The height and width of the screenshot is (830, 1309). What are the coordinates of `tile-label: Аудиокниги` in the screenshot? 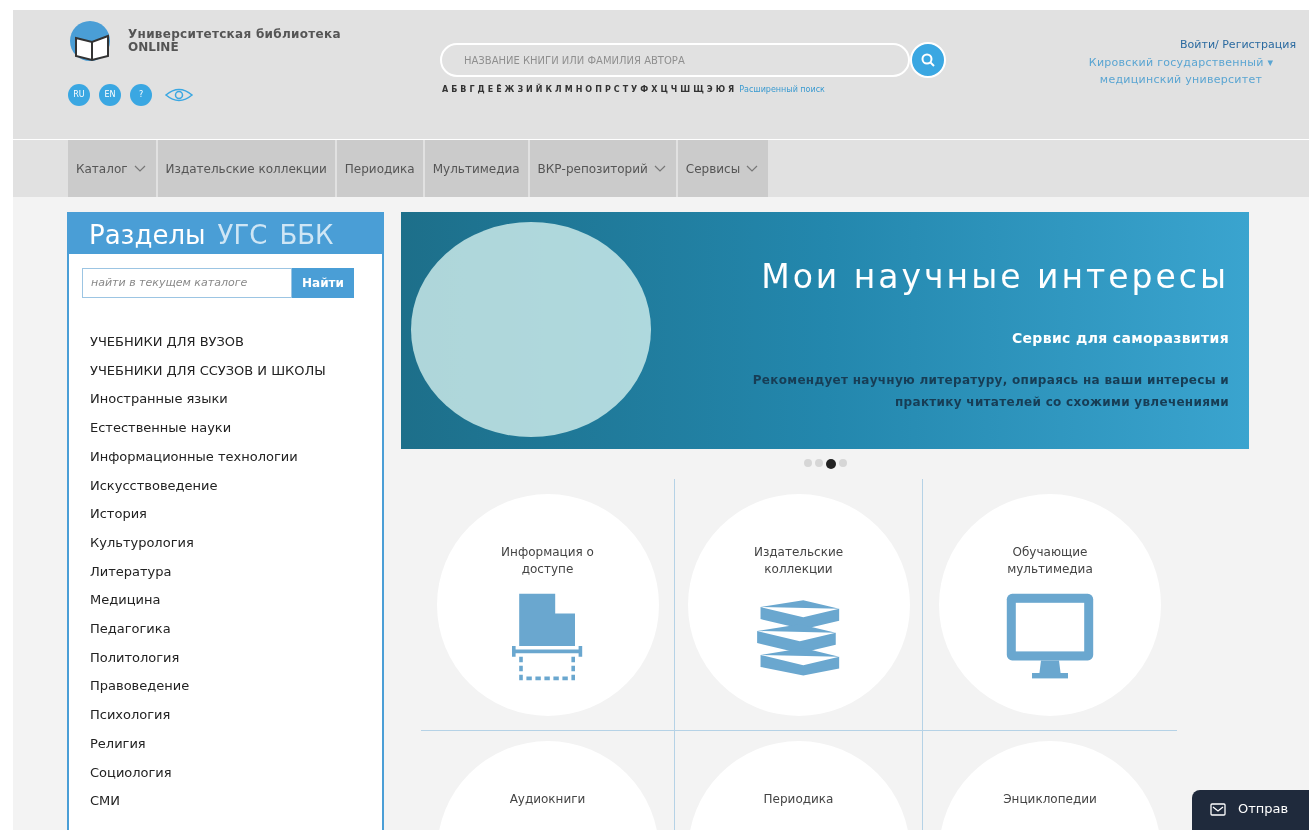 It's located at (547, 799).